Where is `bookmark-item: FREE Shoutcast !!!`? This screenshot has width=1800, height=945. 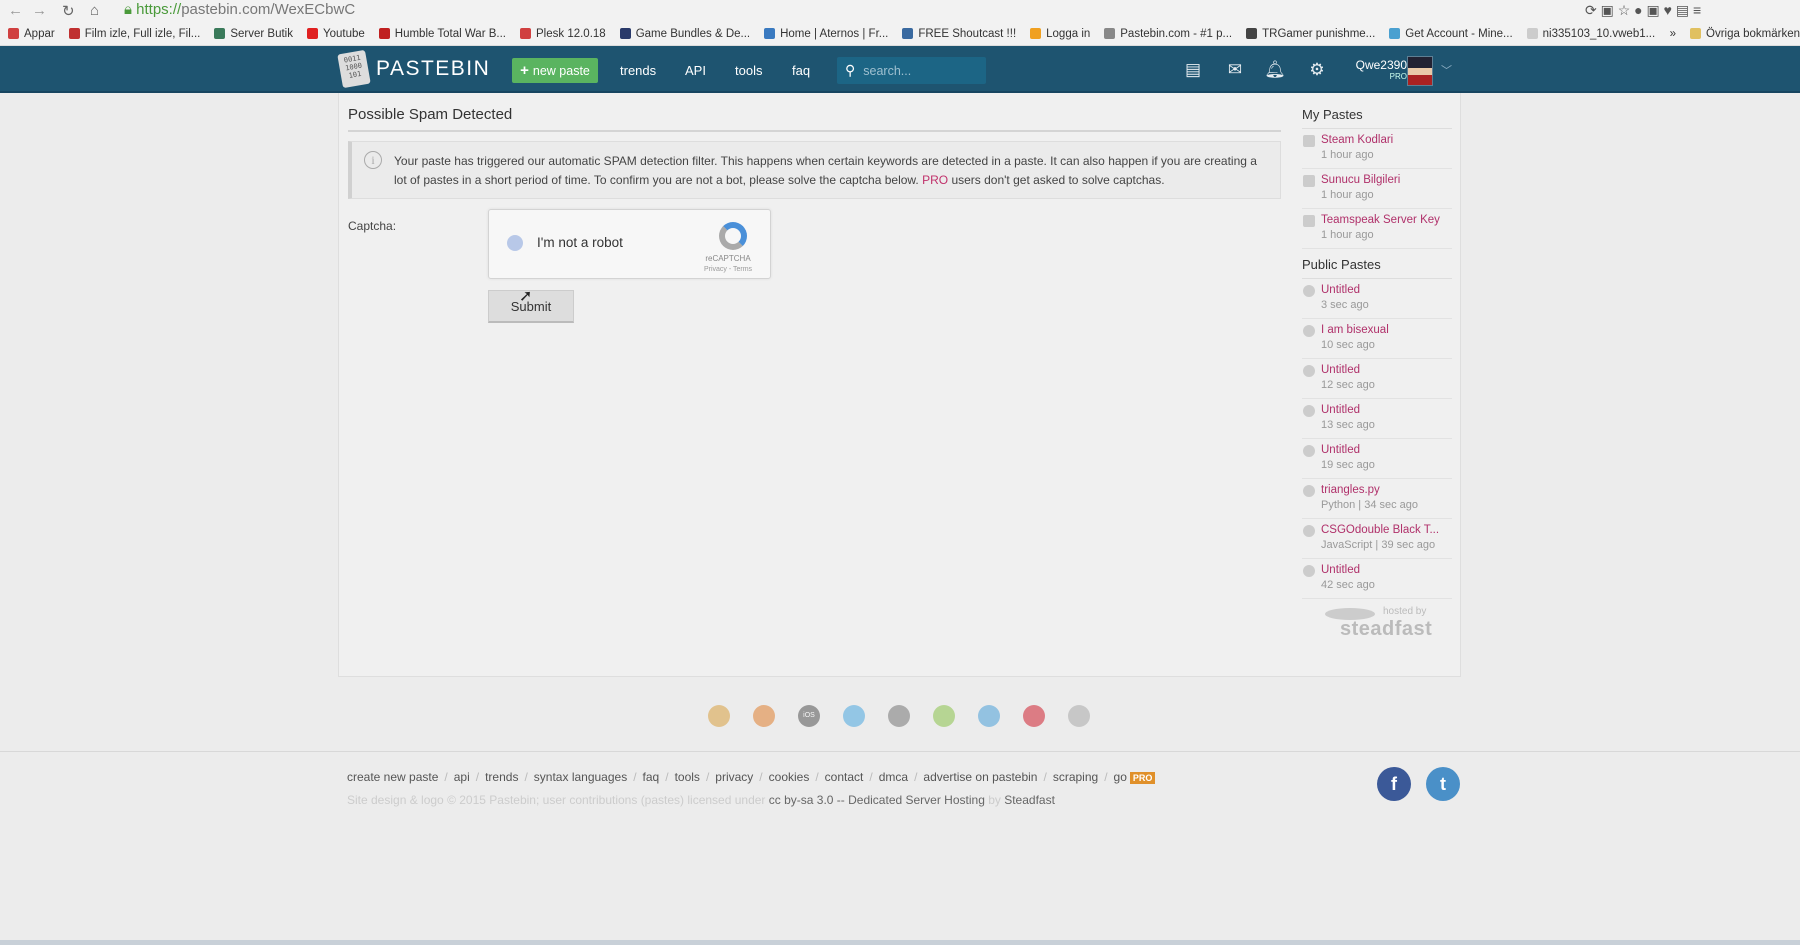
bookmark-item: FREE Shoutcast !!! is located at coordinates (959, 34).